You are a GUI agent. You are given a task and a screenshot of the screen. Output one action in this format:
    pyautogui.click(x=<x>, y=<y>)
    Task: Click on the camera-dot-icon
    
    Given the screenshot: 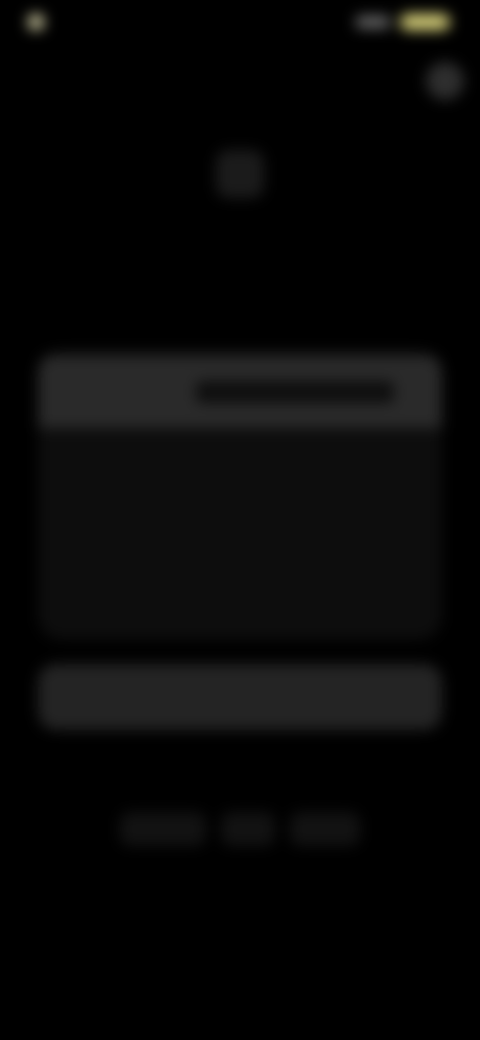 What is the action you would take?
    pyautogui.click(x=36, y=22)
    